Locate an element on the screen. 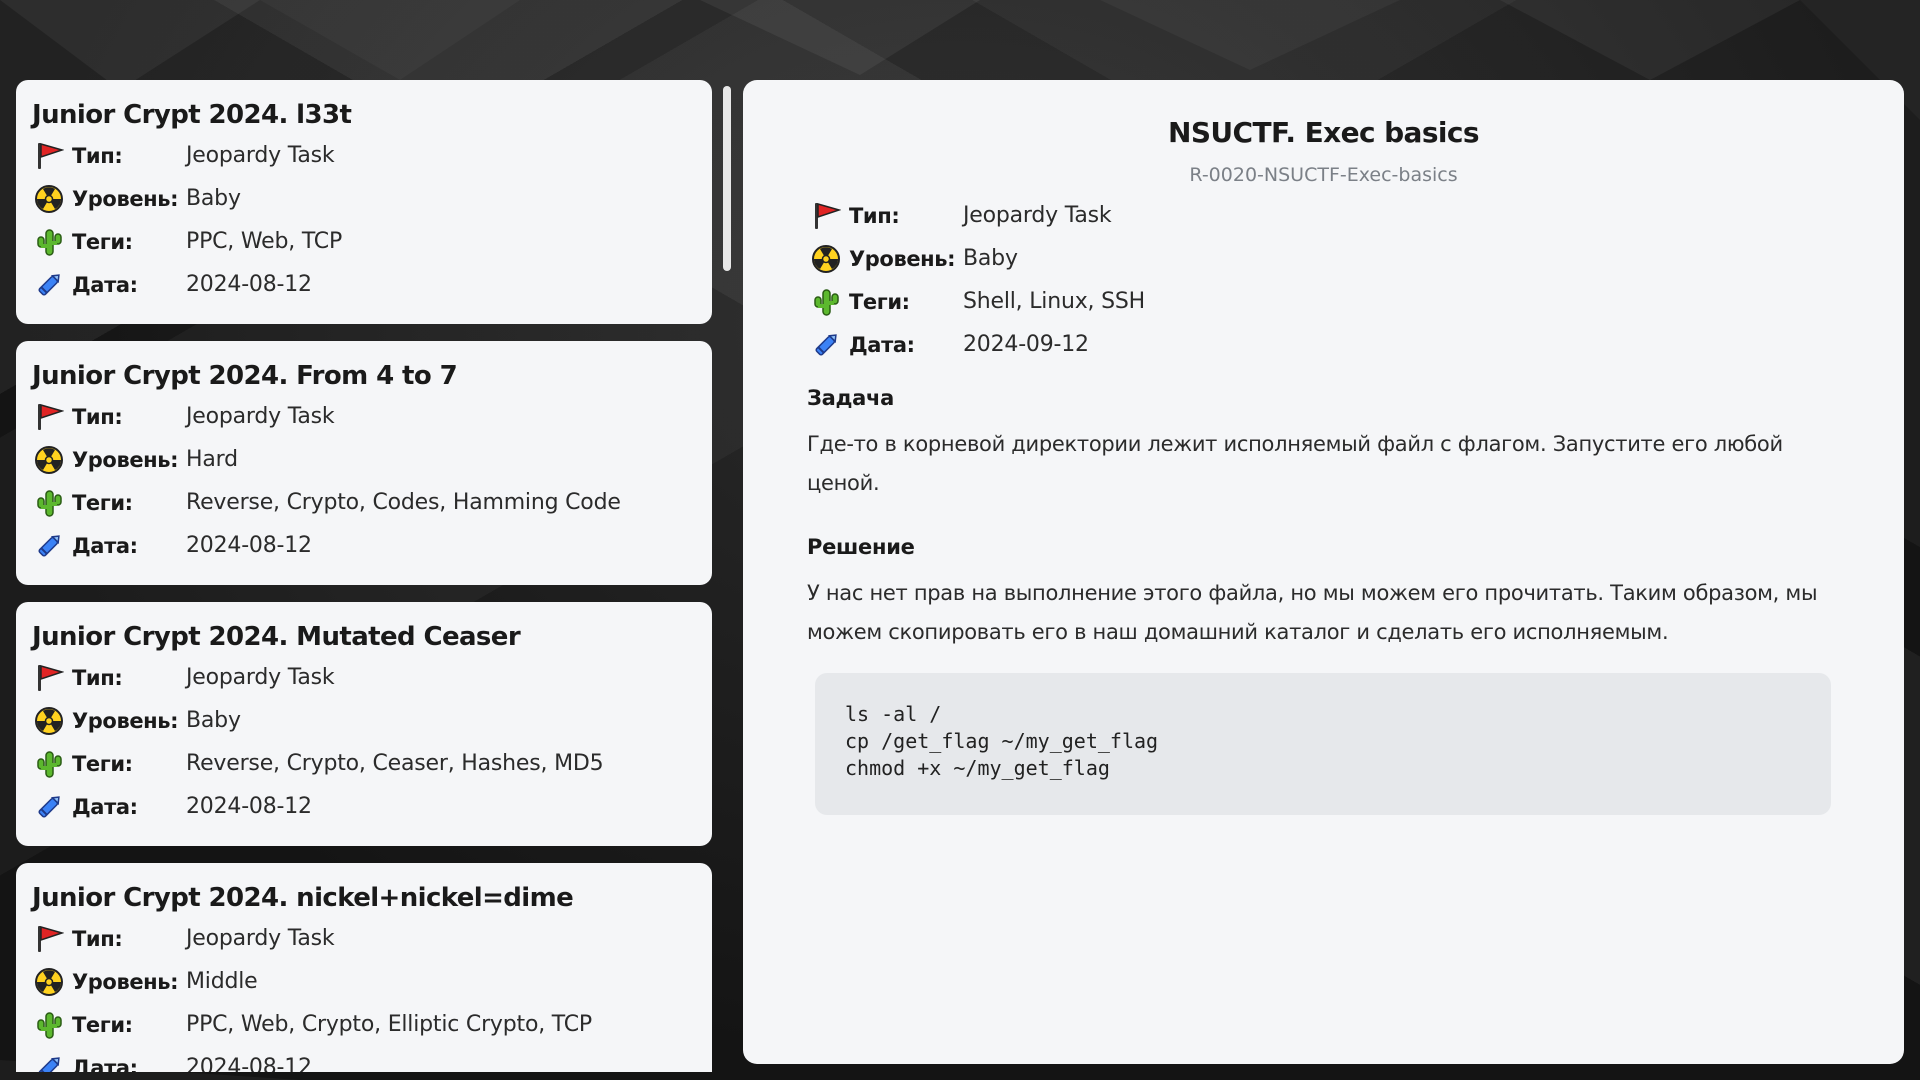 The width and height of the screenshot is (1920, 1080). task-card-title: Junior Crypt 2024. From 4 to 7 is located at coordinates (364, 376).